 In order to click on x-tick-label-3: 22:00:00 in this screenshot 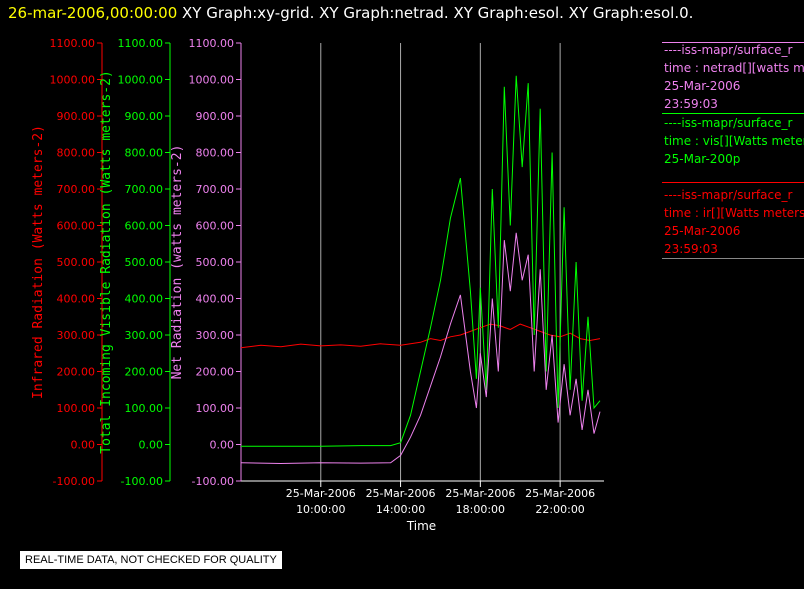, I will do `click(559, 509)`.